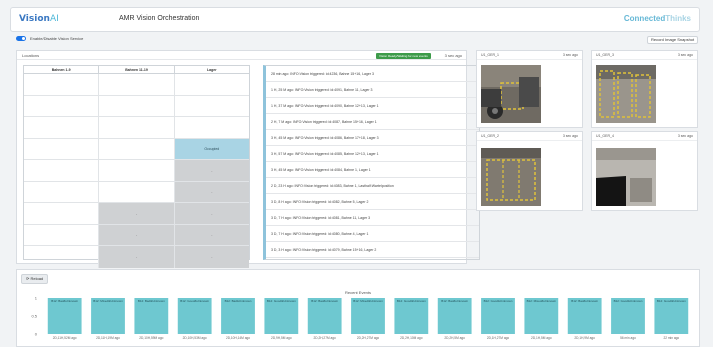  I want to click on y-tick-label: 1, so click(36, 298).